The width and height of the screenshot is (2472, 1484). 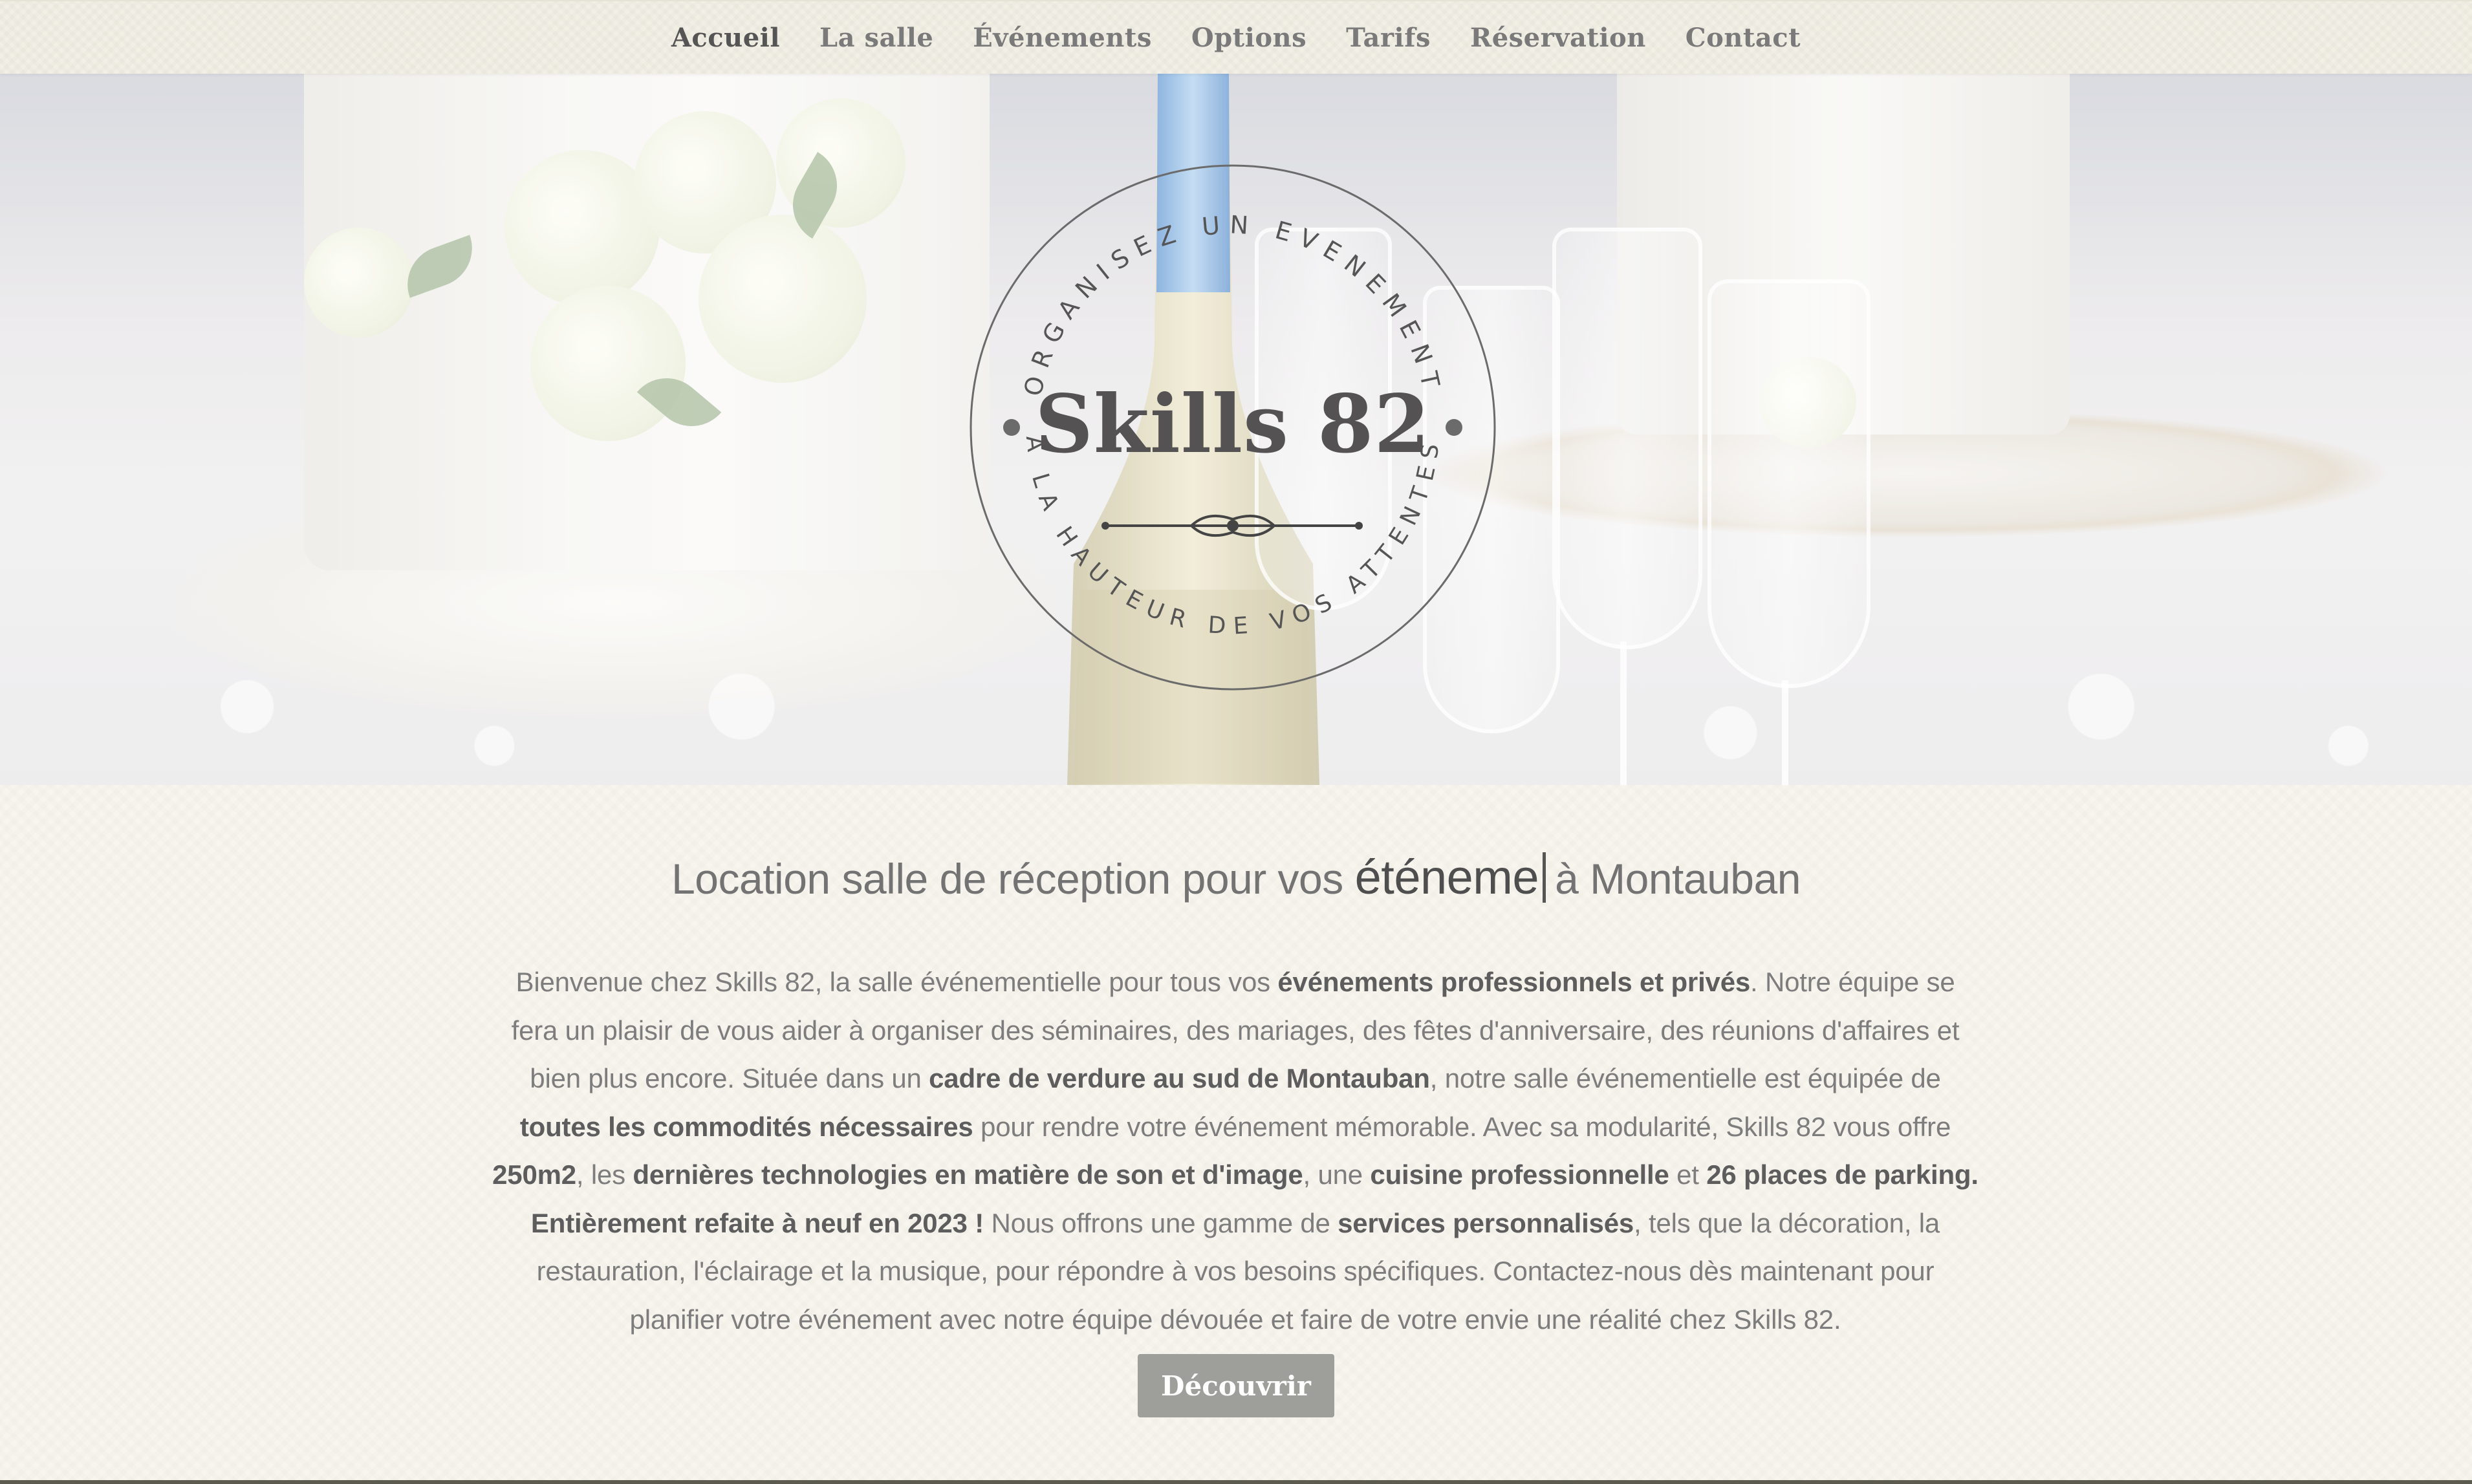 I want to click on paragraph-text: et, so click(x=1688, y=1174).